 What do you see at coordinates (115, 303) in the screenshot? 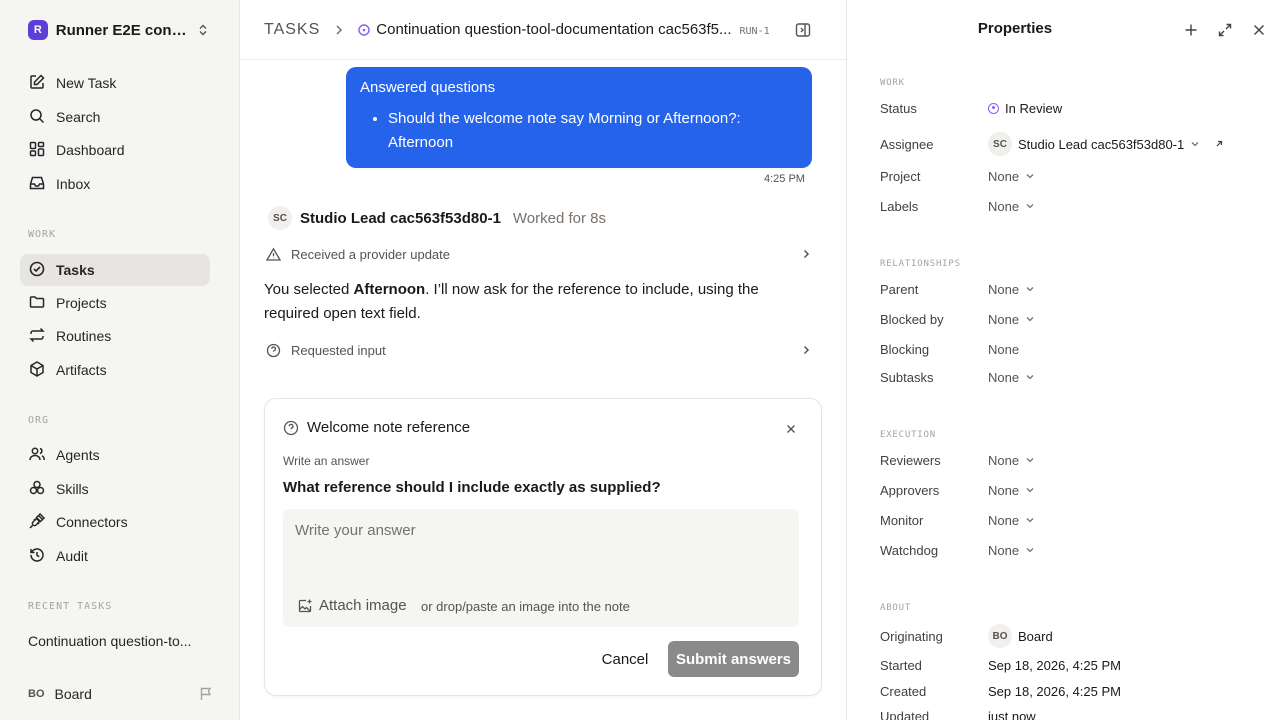
I see `sidebar-item-projects: Projects` at bounding box center [115, 303].